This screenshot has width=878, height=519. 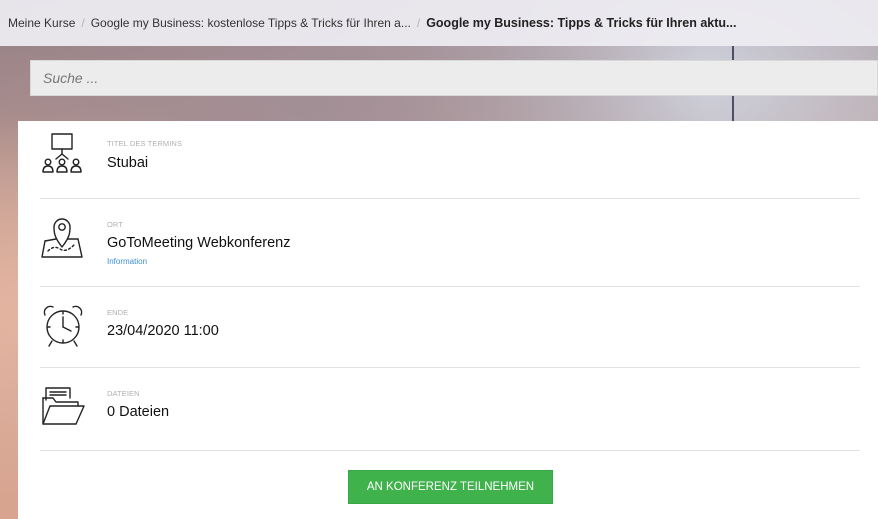 What do you see at coordinates (454, 78) in the screenshot?
I see `search-input` at bounding box center [454, 78].